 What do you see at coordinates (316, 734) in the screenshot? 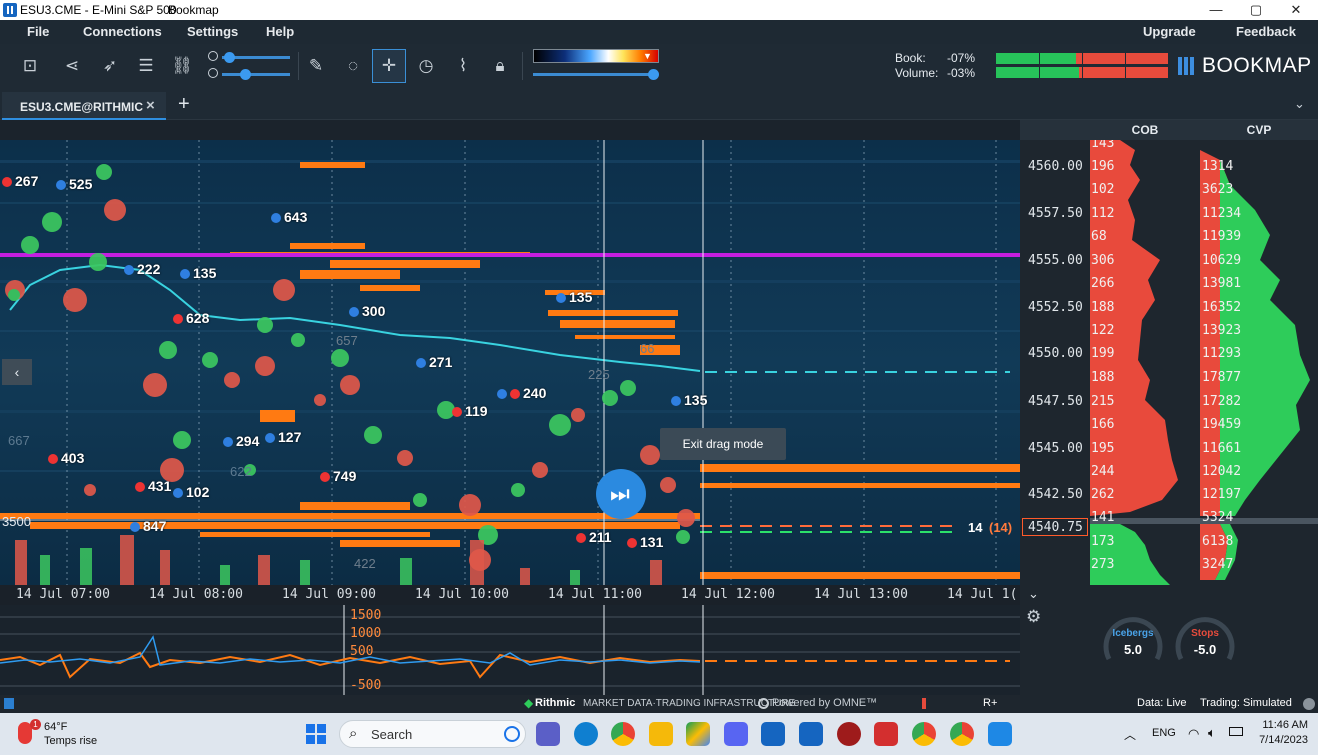
I see `windows-start-icon` at bounding box center [316, 734].